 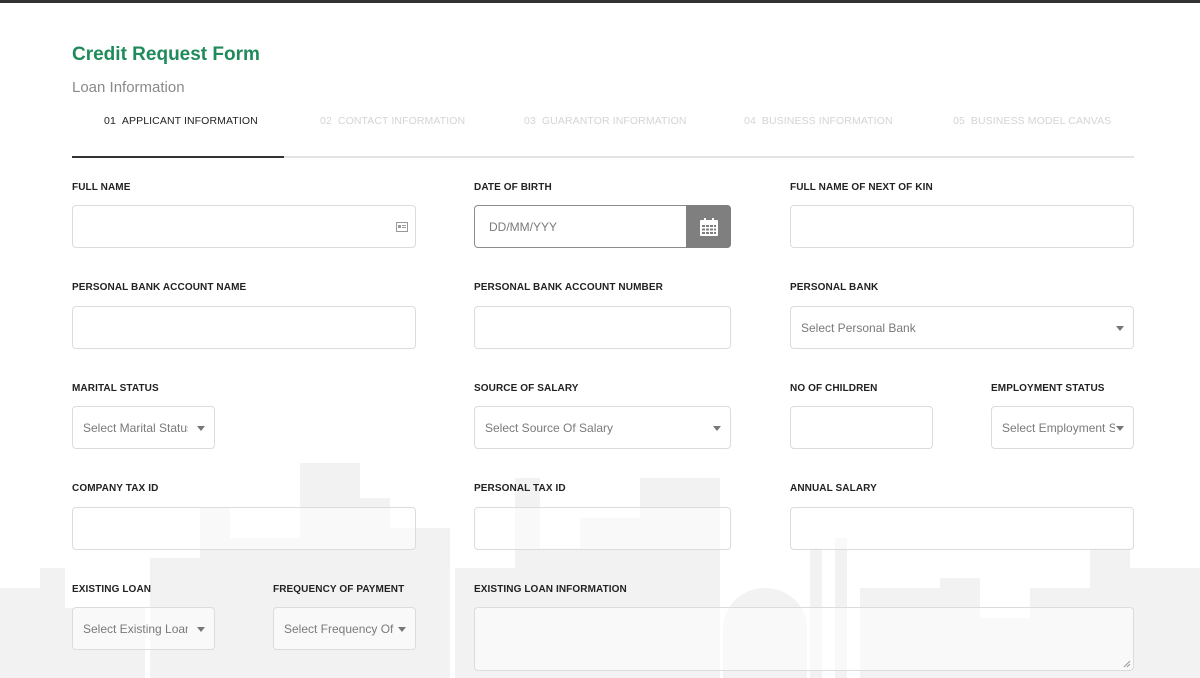 I want to click on frequency-of-payment-label: FREQUENCY OF PAYMENT, so click(x=339, y=589).